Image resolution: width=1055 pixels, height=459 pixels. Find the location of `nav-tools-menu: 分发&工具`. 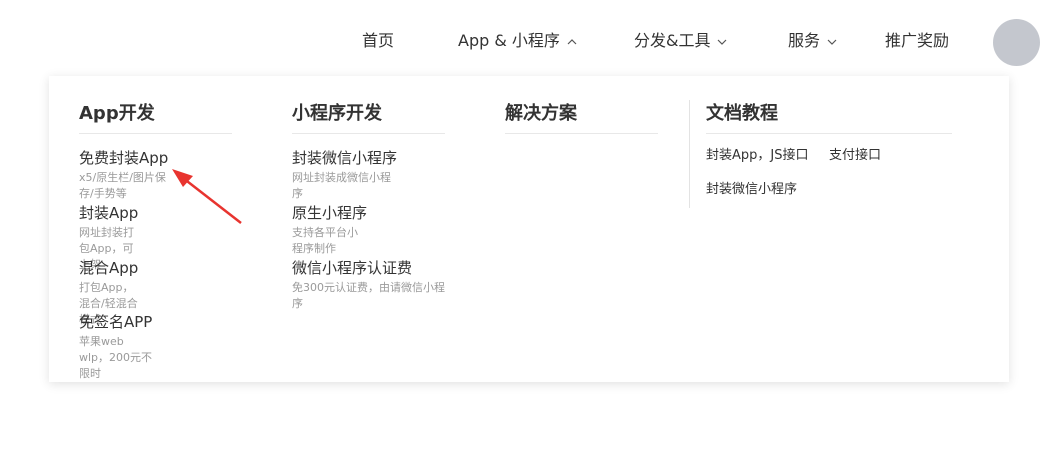

nav-tools-menu: 分发&工具 is located at coordinates (680, 41).